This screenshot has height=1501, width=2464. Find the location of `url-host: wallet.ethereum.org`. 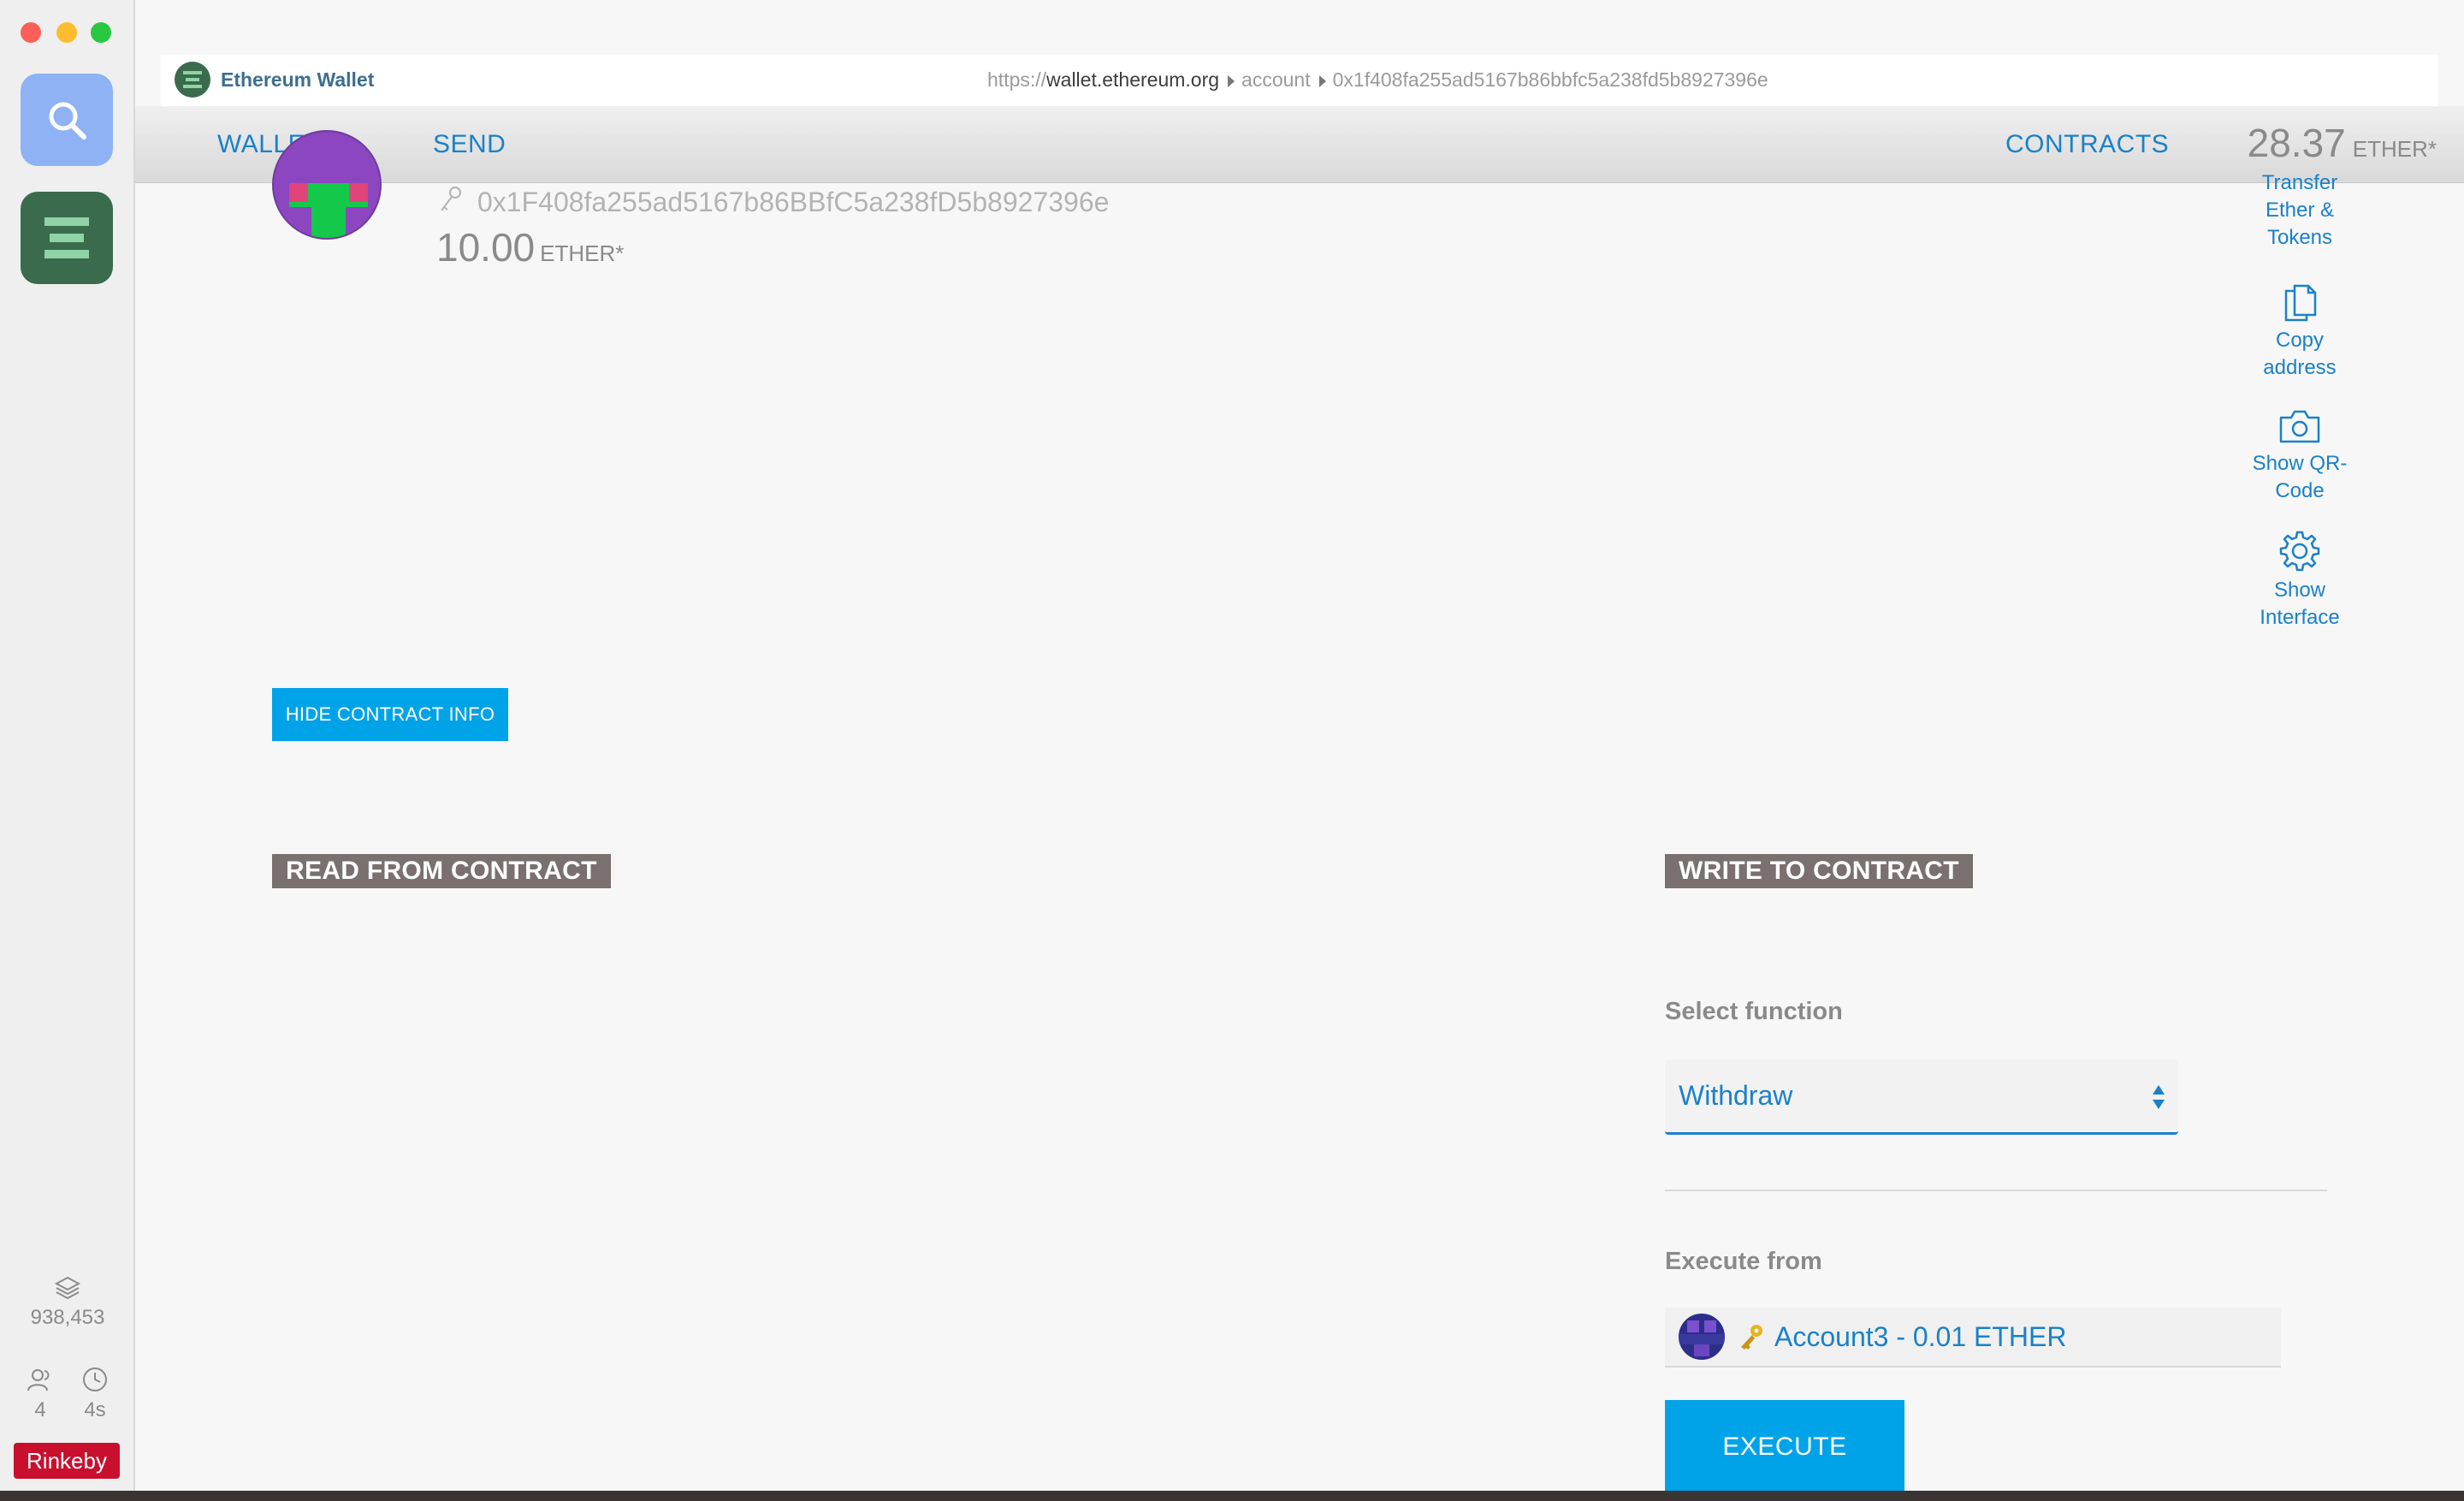

url-host: wallet.ethereum.org is located at coordinates (1133, 79).